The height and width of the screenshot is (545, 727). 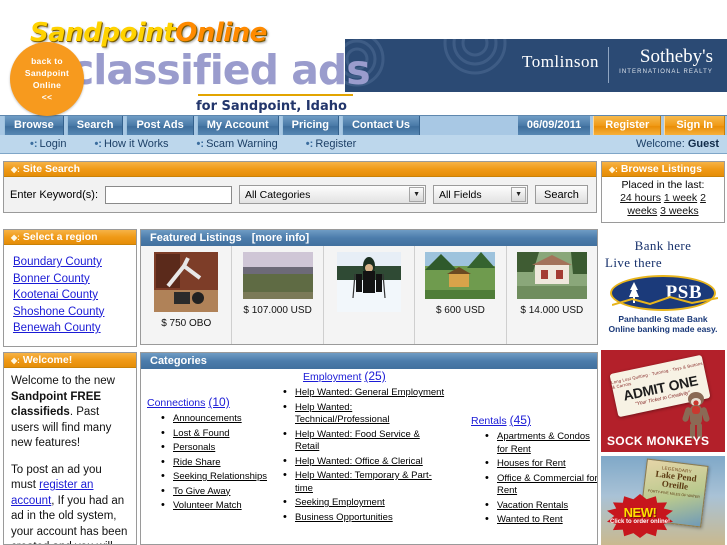 I want to click on psb-logo: PSB, so click(x=664, y=293).